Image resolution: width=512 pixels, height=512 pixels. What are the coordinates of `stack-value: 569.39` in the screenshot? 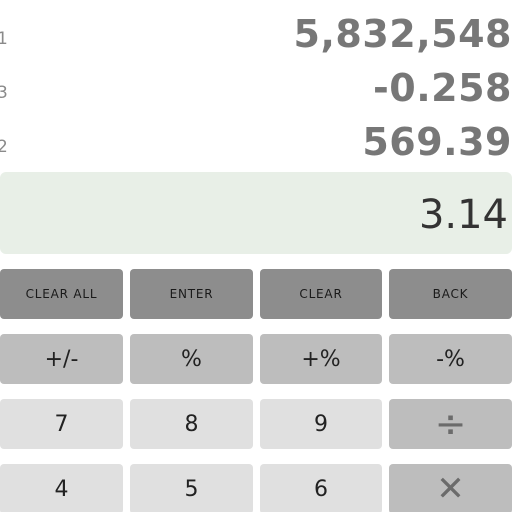 It's located at (437, 142).